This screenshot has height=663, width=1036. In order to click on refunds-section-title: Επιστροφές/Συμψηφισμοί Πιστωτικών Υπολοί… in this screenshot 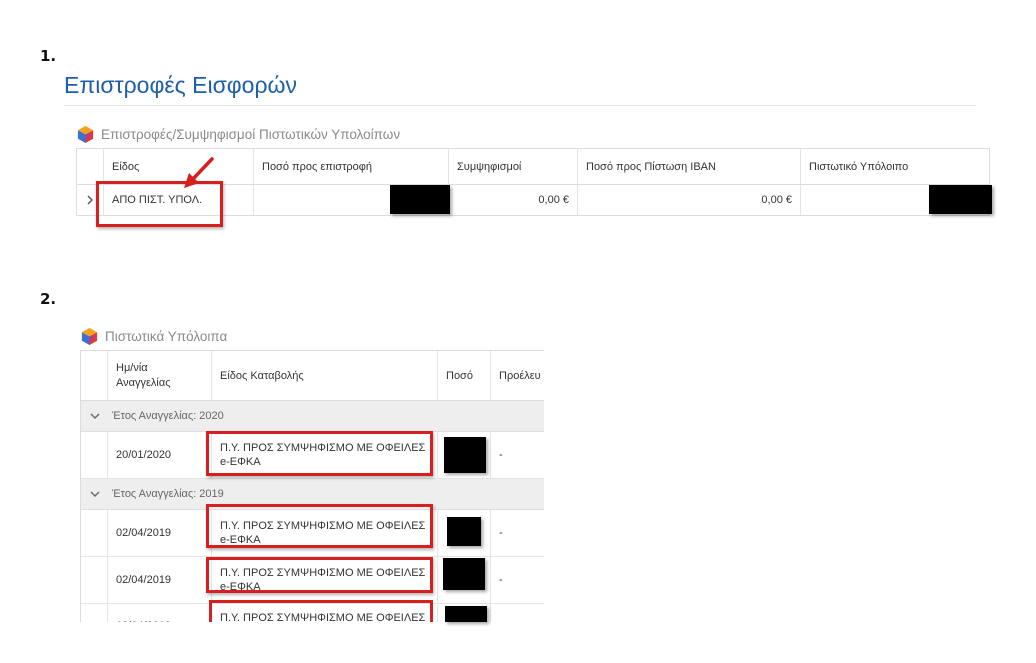, I will do `click(251, 134)`.